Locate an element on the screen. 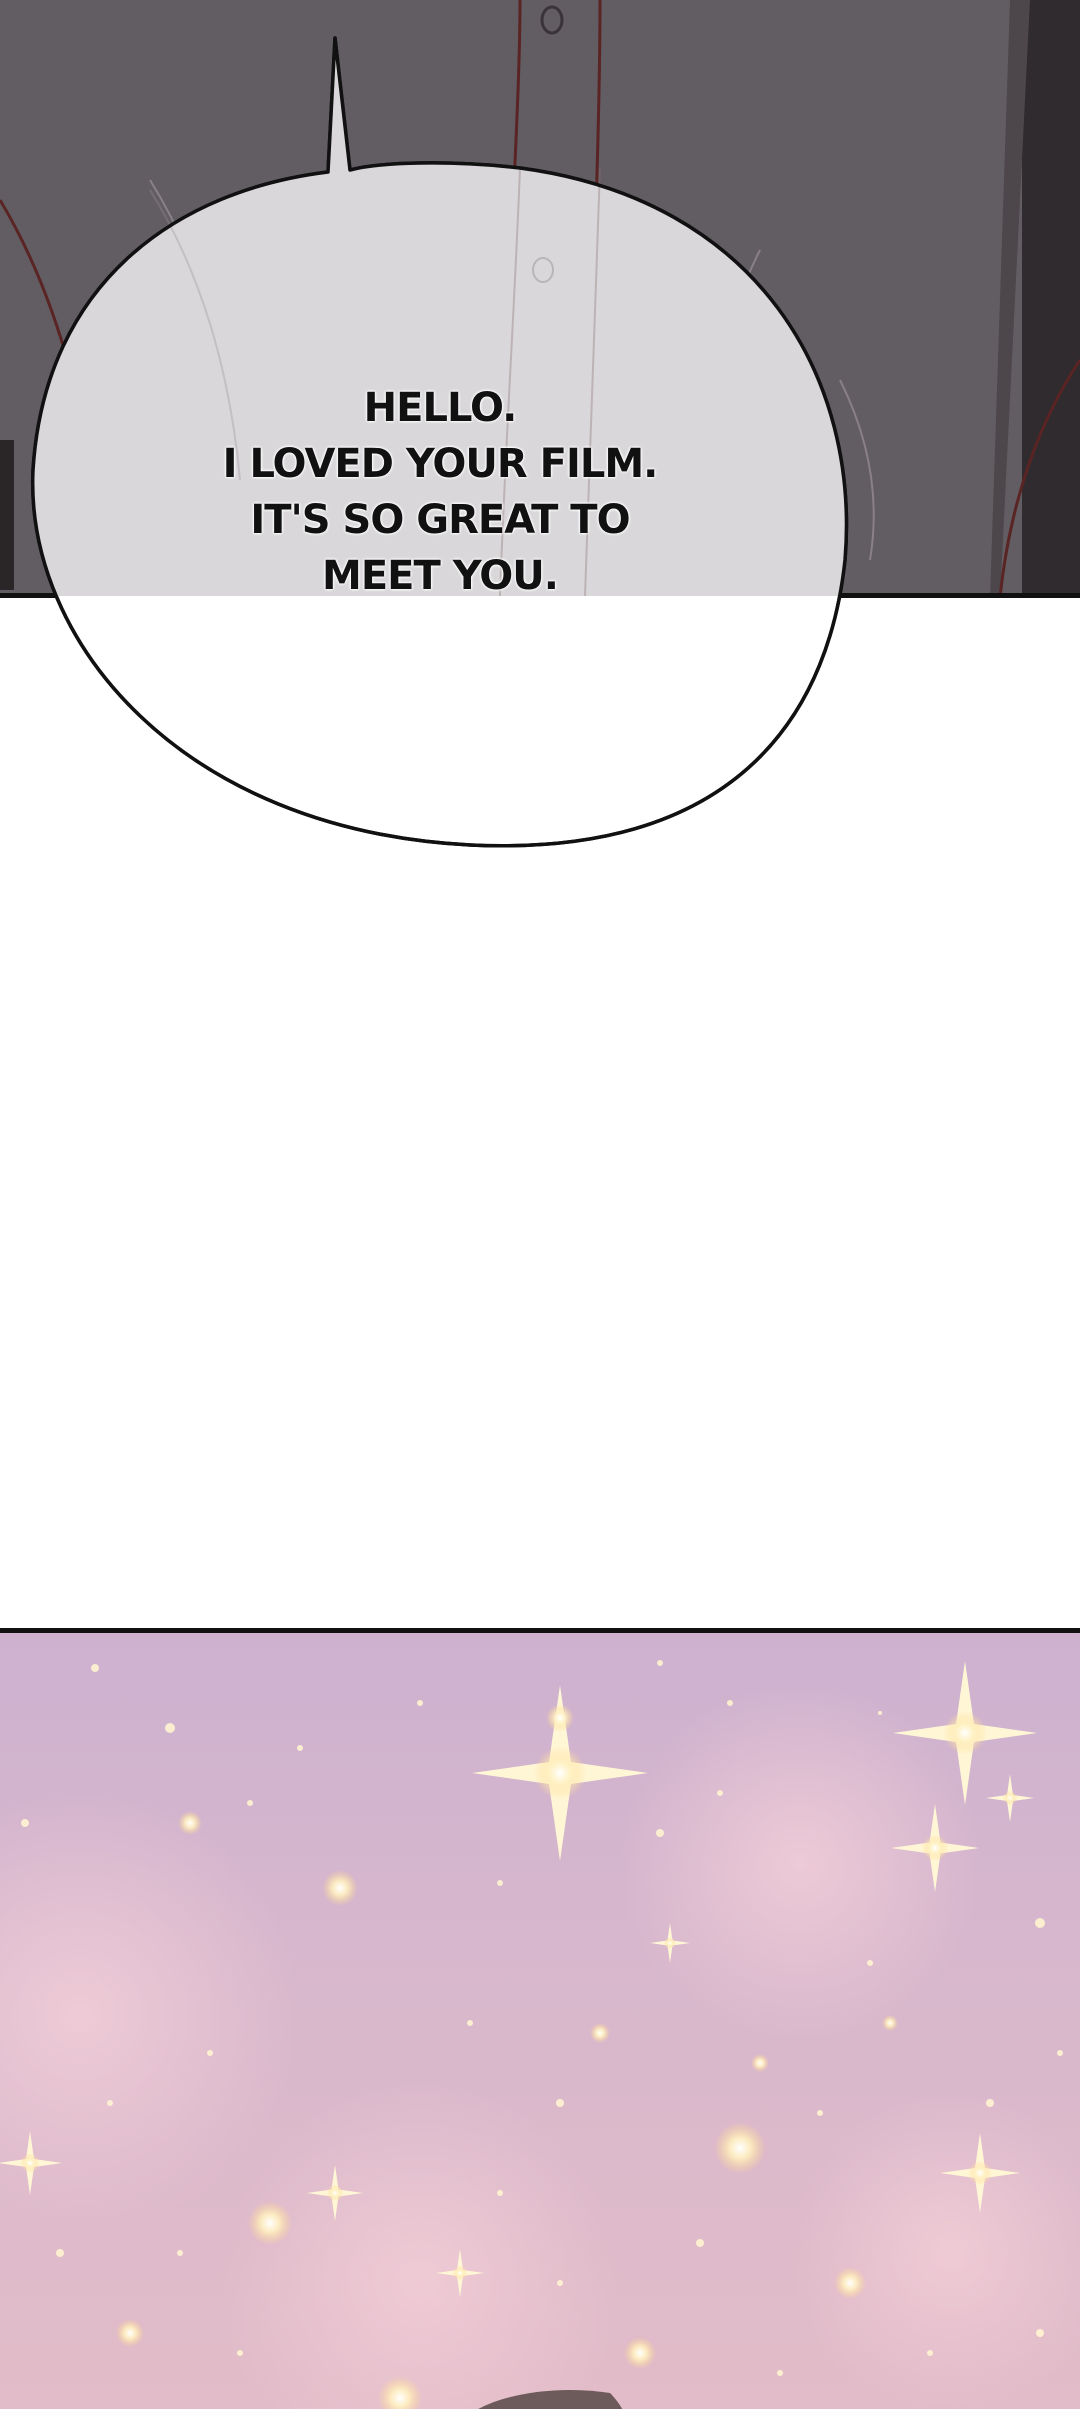 The image size is (1080, 2409). dialogue-line: HELLO. is located at coordinates (440, 408).